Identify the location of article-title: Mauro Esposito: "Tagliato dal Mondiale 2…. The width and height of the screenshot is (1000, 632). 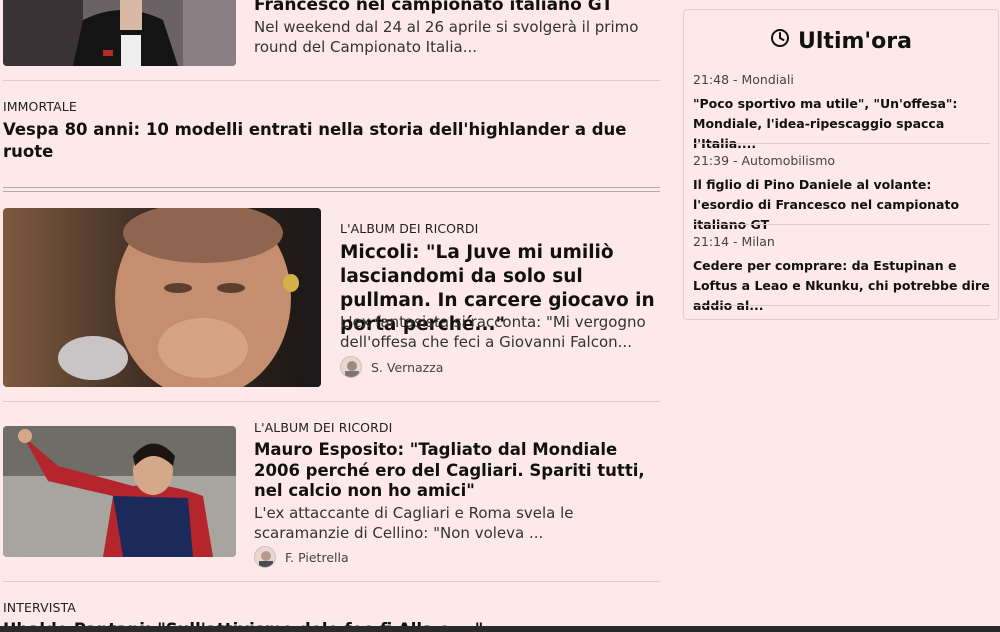
(457, 471).